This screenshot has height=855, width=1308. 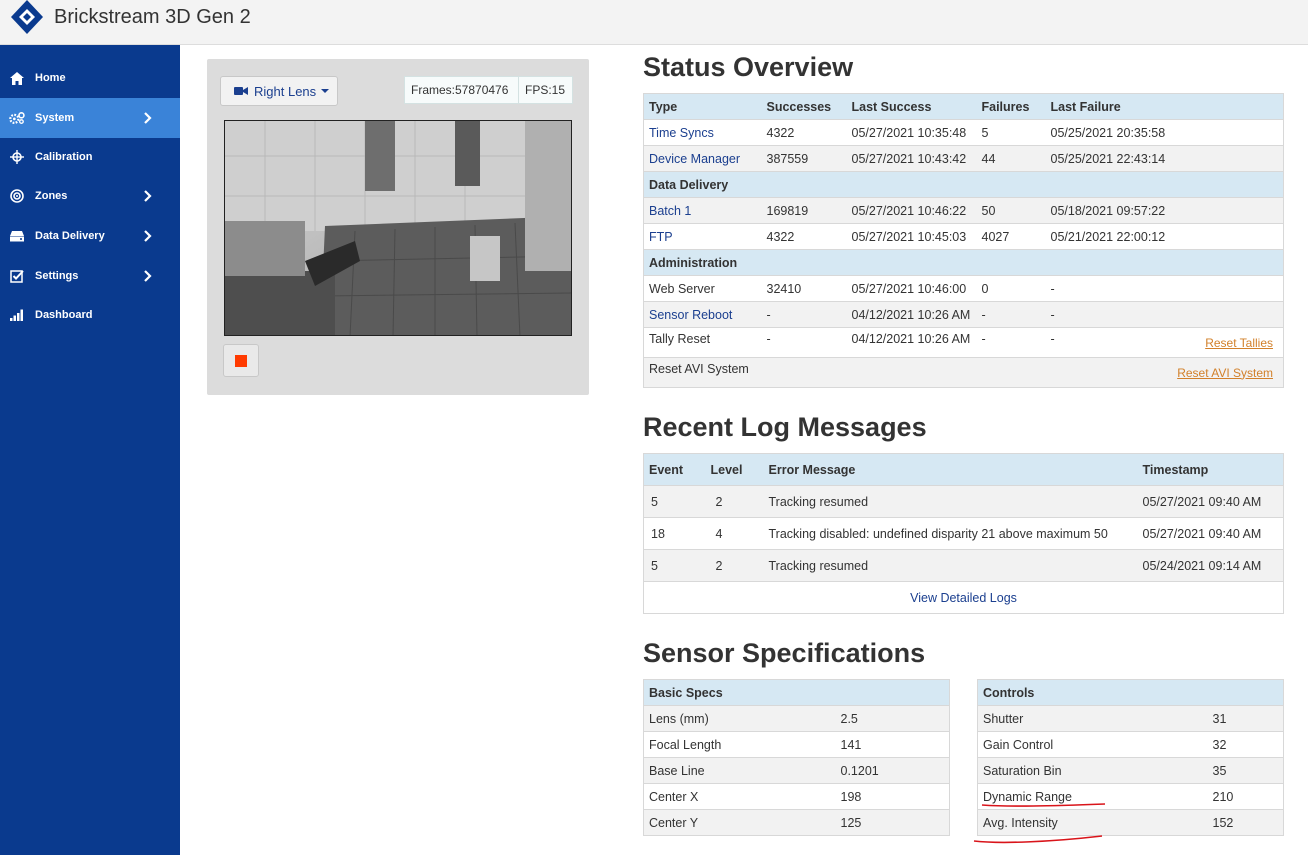 I want to click on sidebar-item-system: System, so click(x=90, y=118).